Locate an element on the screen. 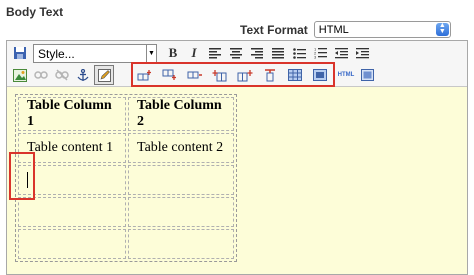  edit-icon is located at coordinates (104, 75).